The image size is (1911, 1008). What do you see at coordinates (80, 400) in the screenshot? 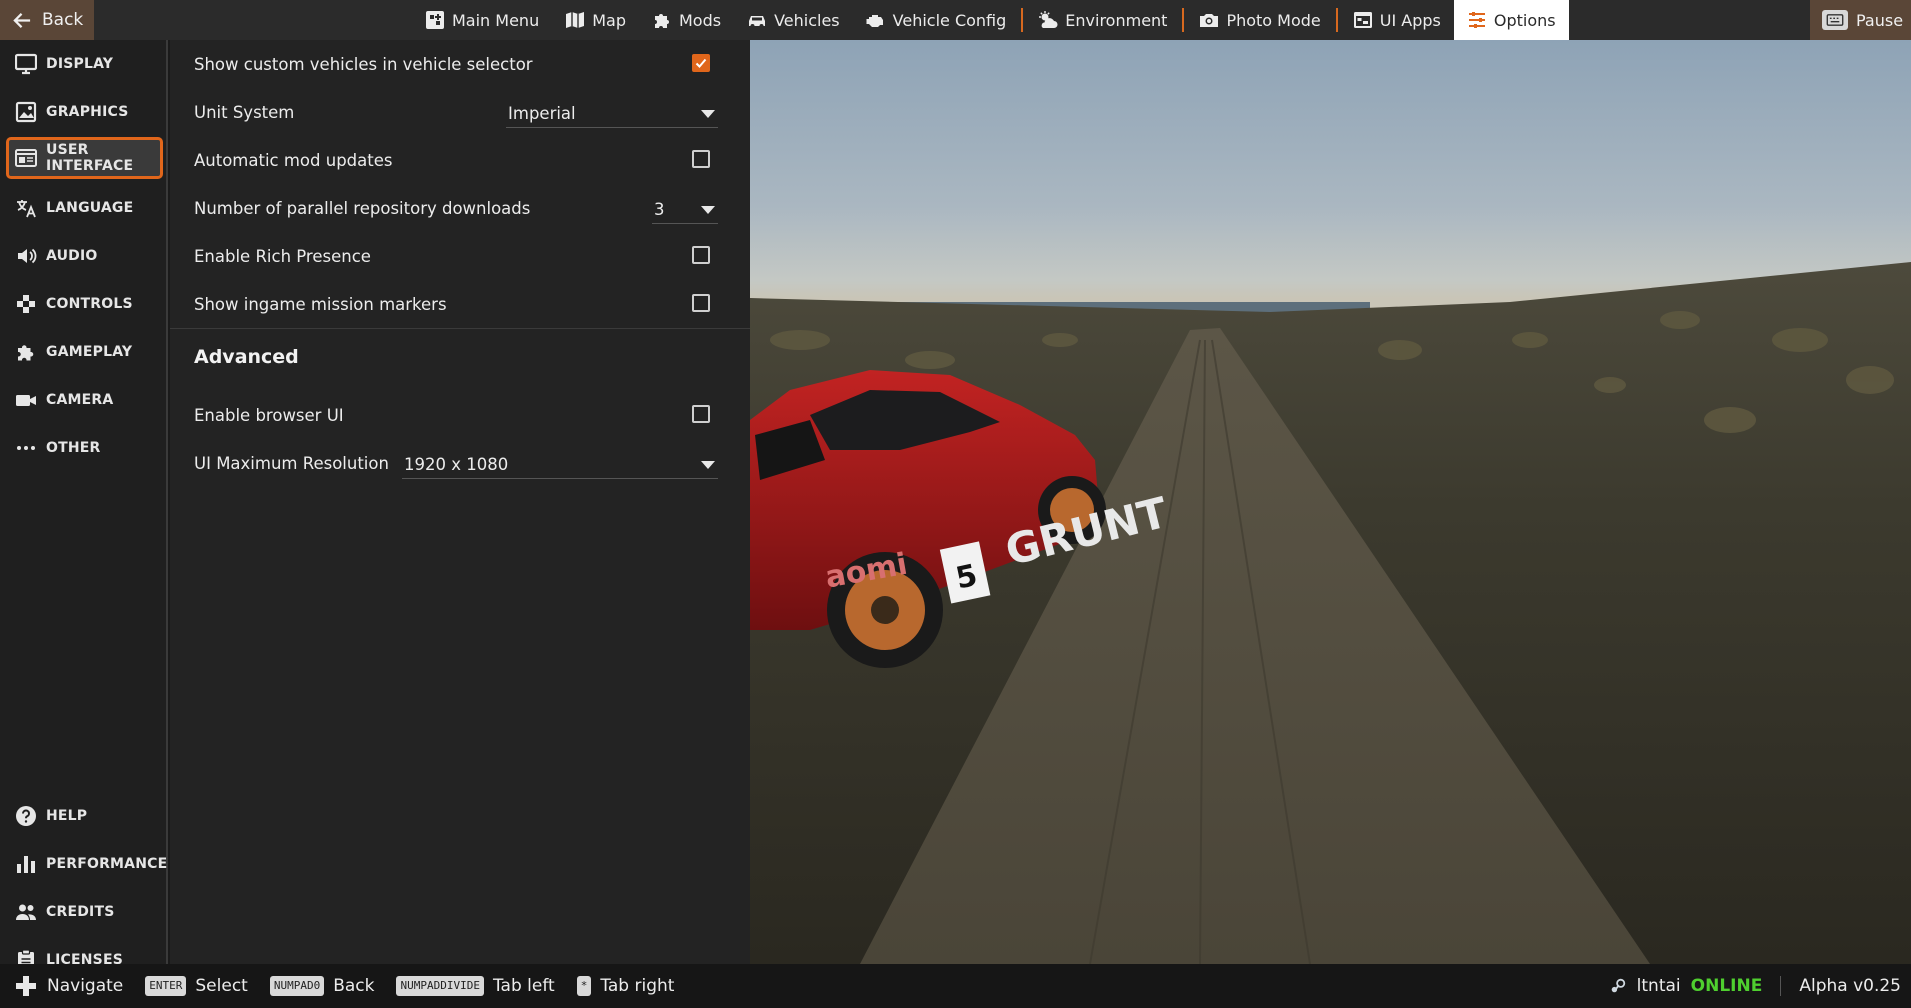
I see `sidebar-item-label: CAMERA` at bounding box center [80, 400].